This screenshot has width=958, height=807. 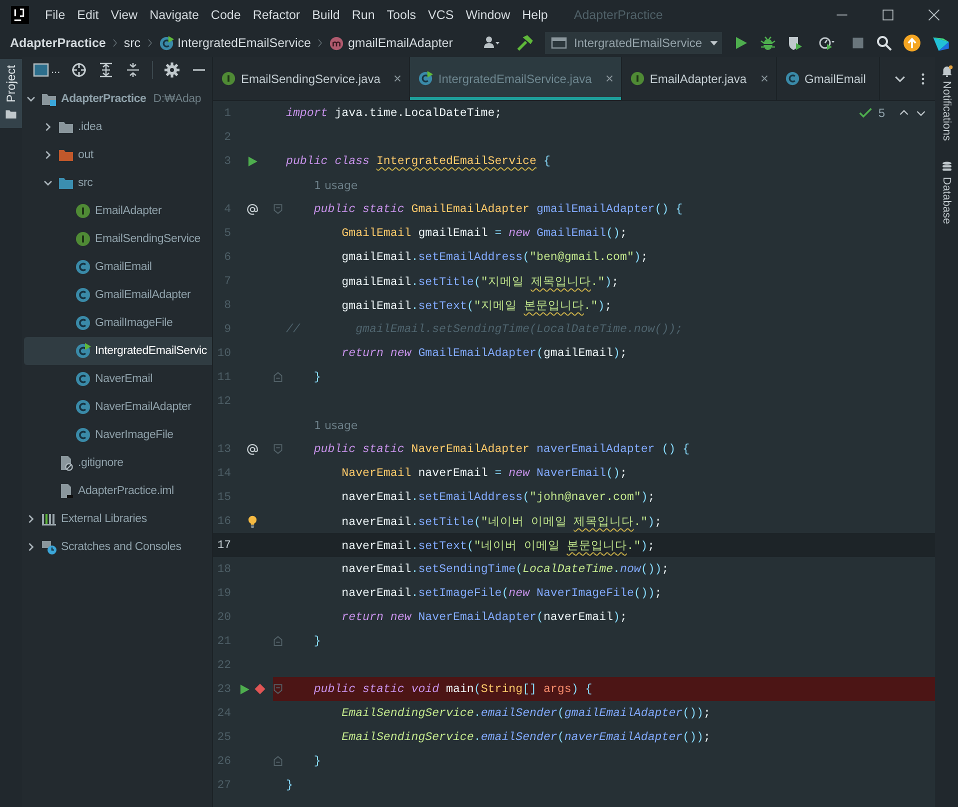 I want to click on tree-item: IntergratedEmailServic, so click(x=118, y=351).